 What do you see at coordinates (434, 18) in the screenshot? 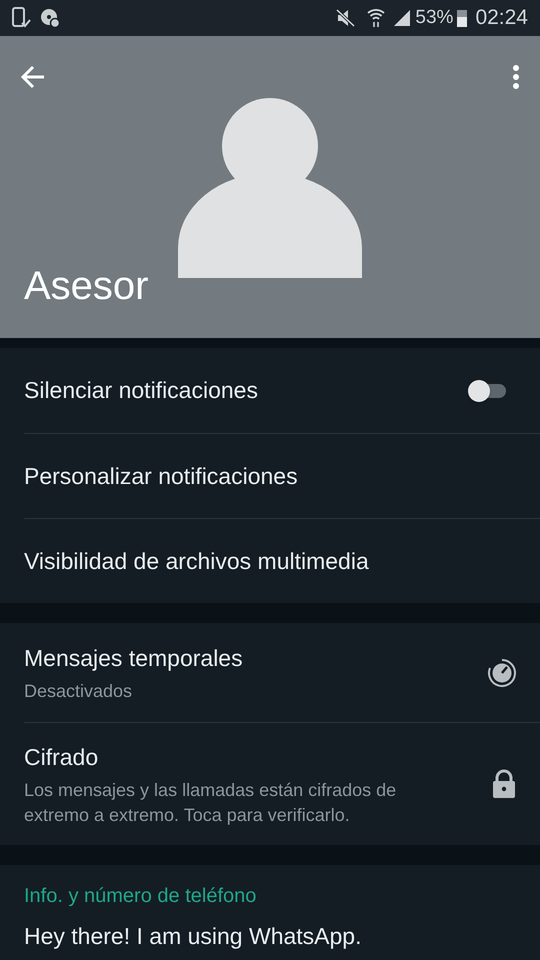
I see `battery-percentage: 53%` at bounding box center [434, 18].